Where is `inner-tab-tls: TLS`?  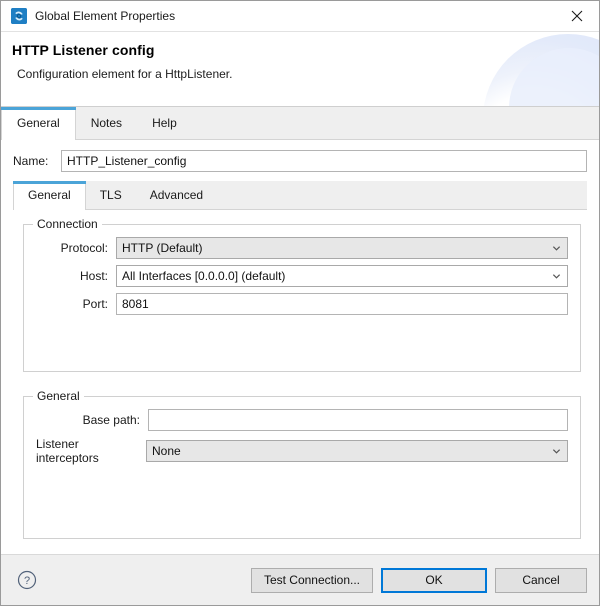
inner-tab-tls: TLS is located at coordinates (111, 195).